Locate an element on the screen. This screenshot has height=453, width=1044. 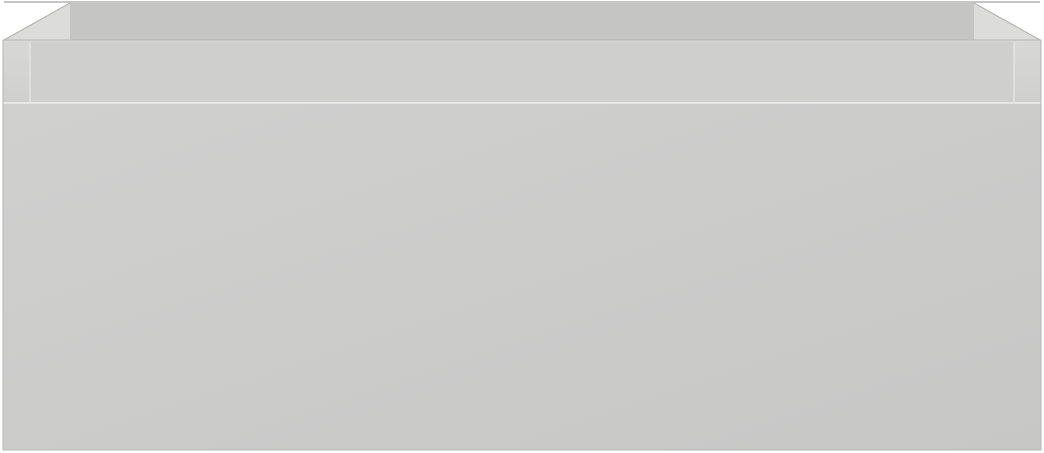
drawer-inner-back is located at coordinates (522, 22).